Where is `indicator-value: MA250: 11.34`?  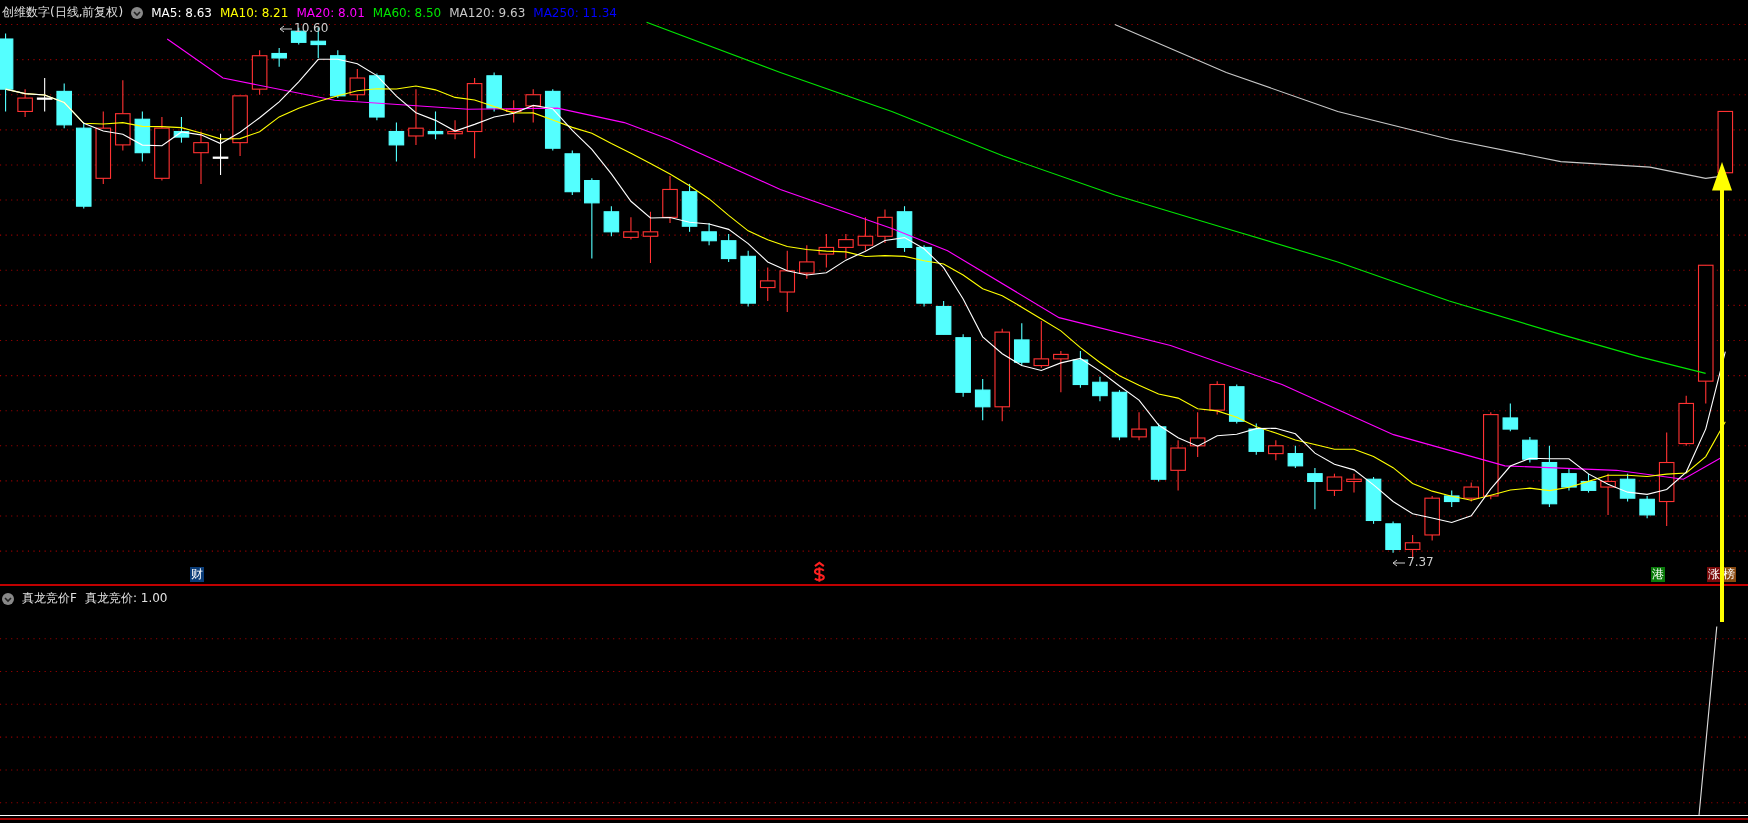
indicator-value: MA250: 11.34 is located at coordinates (575, 12).